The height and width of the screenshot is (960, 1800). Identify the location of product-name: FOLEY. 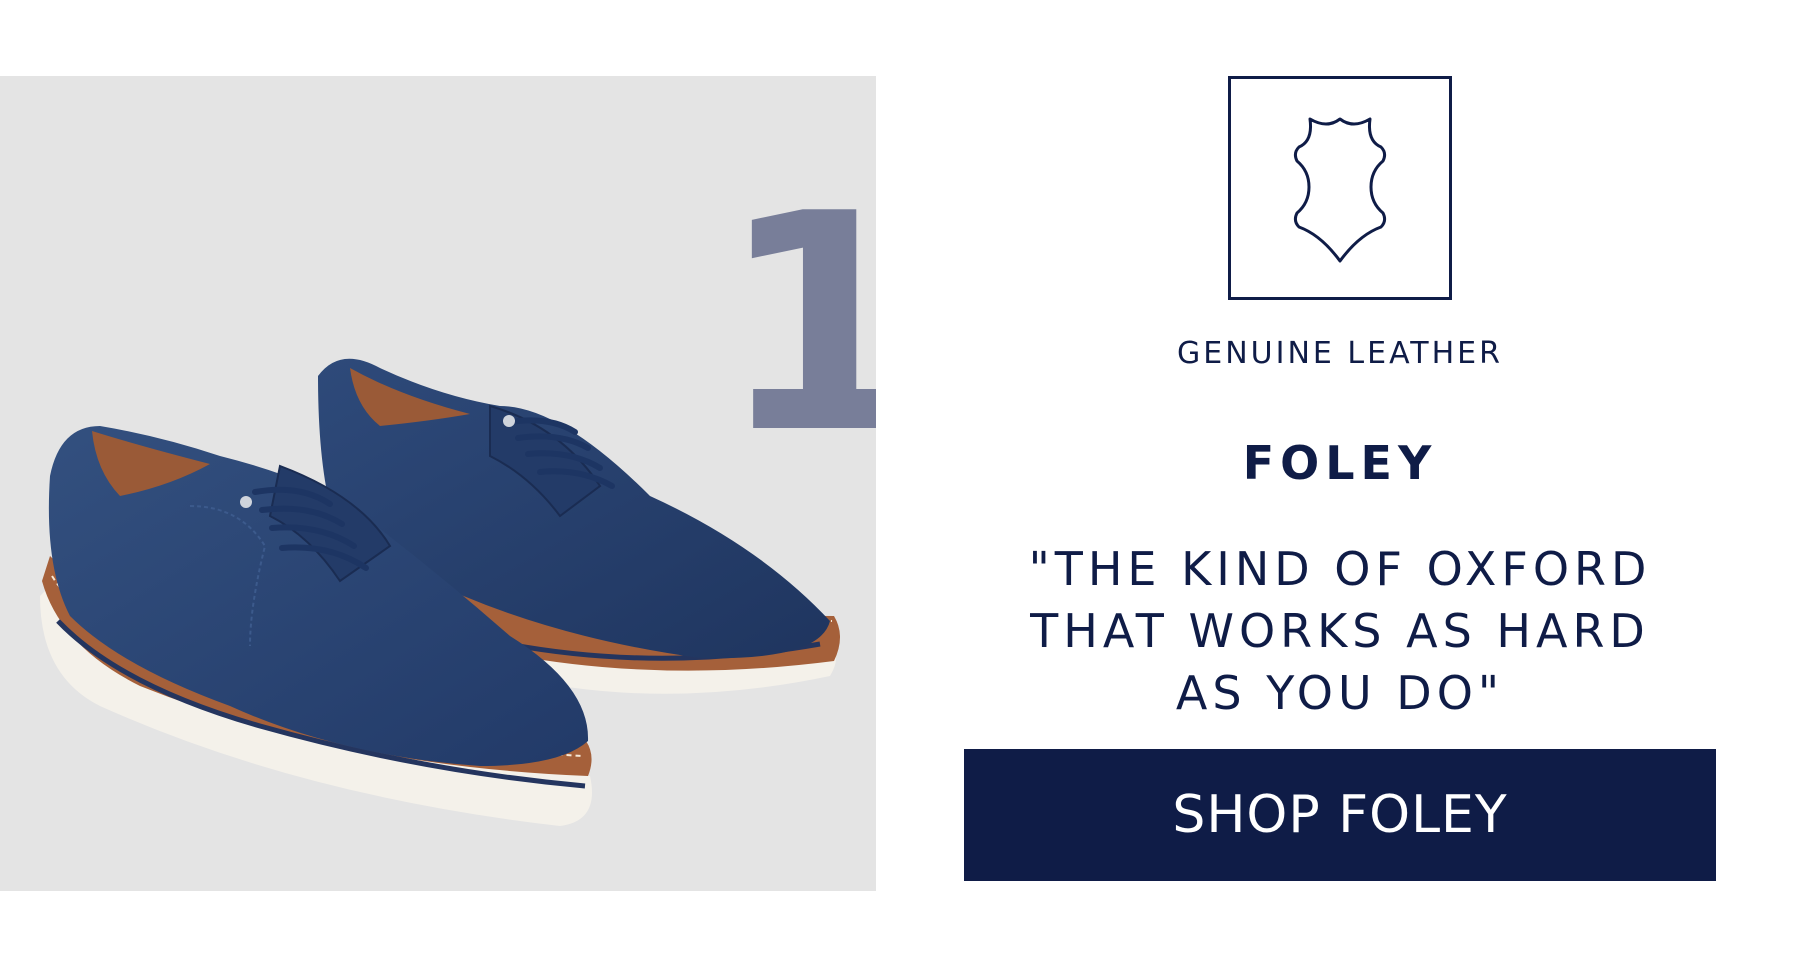
(1340, 463).